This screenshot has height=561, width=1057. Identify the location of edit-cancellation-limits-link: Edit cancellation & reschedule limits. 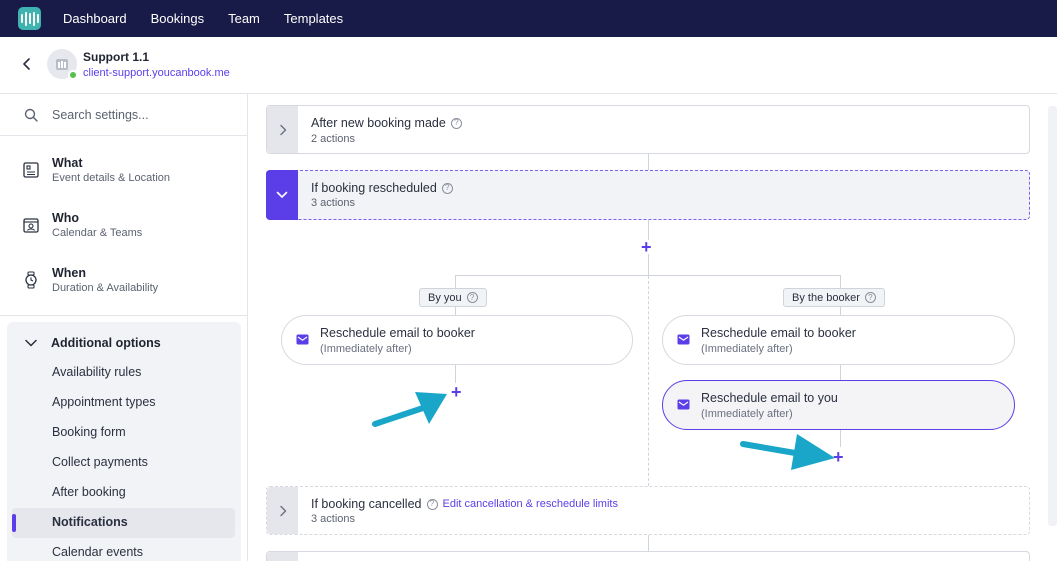
(530, 504).